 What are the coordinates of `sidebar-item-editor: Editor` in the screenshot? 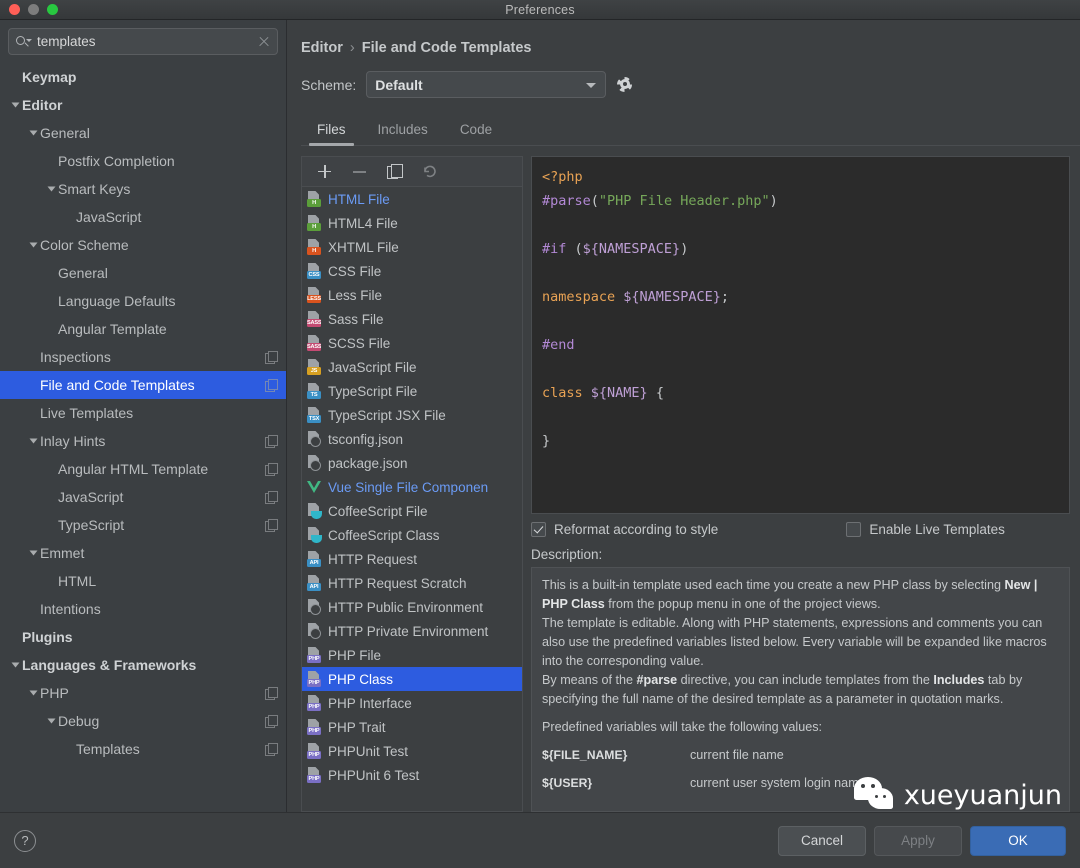 It's located at (143, 105).